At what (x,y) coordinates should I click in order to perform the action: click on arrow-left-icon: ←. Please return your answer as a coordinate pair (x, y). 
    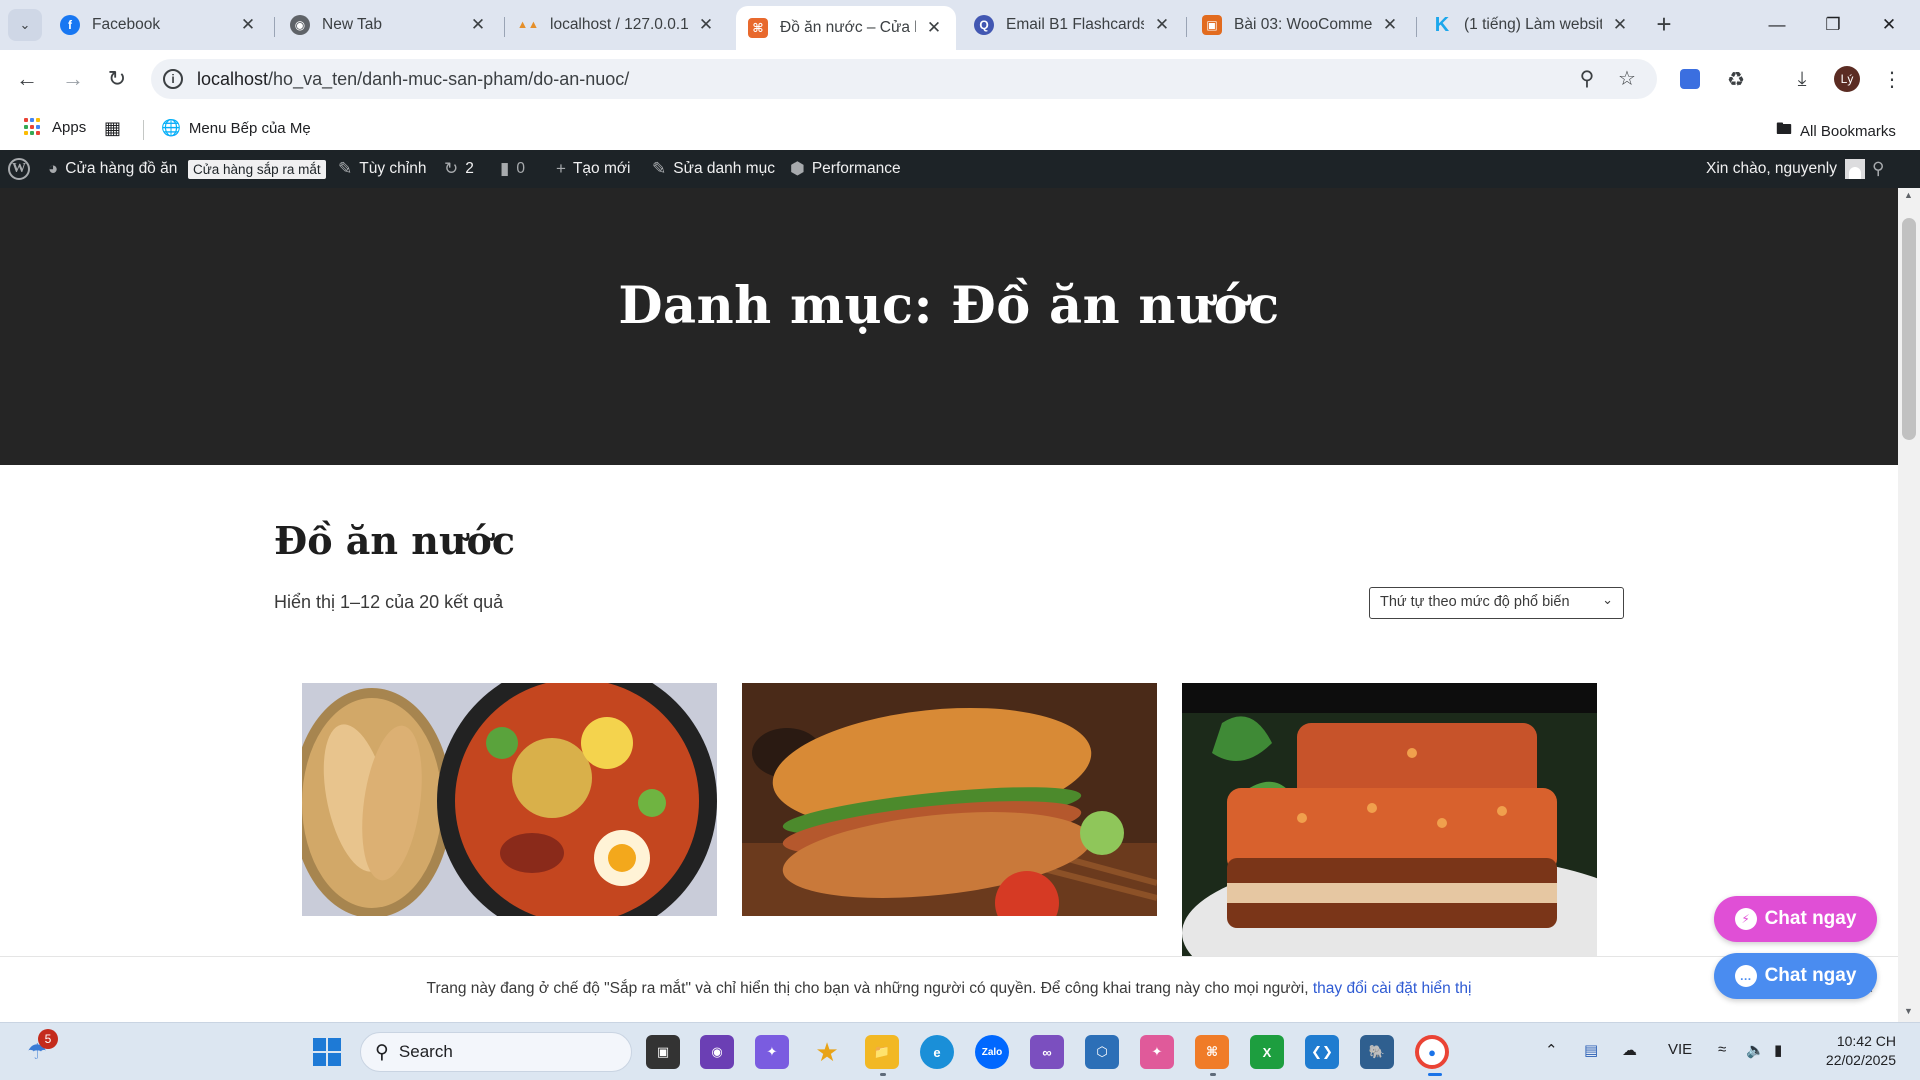
    Looking at the image, I should click on (27, 78).